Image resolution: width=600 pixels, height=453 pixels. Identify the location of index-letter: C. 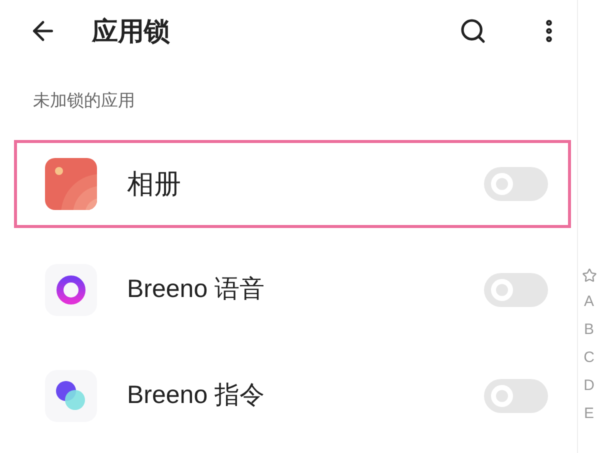
(589, 357).